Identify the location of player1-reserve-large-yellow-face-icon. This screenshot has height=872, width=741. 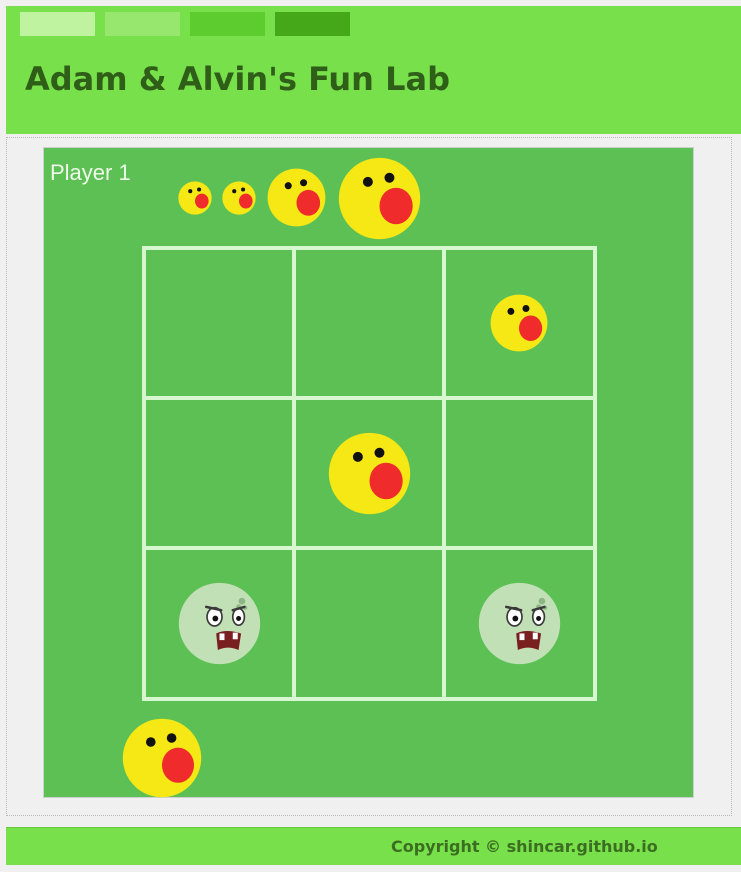
(379, 198).